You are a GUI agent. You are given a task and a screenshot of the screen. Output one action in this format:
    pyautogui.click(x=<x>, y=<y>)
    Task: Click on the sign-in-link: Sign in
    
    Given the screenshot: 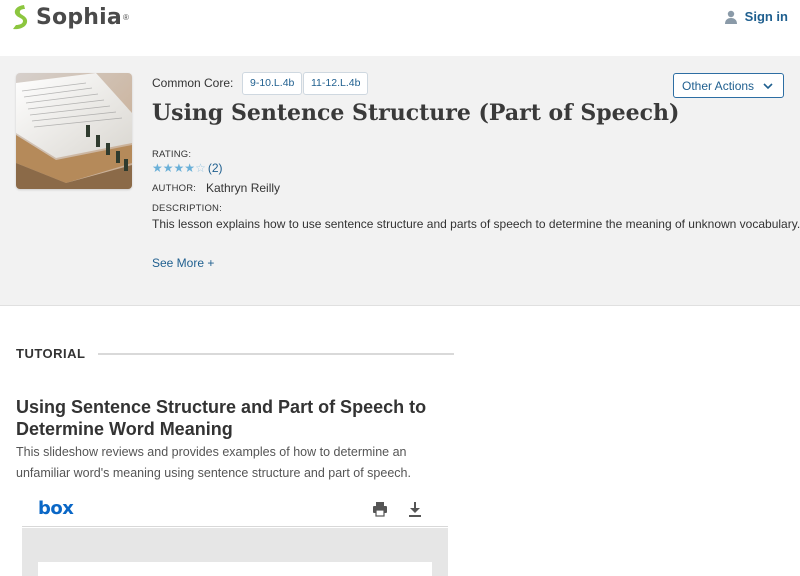 What is the action you would take?
    pyautogui.click(x=756, y=16)
    